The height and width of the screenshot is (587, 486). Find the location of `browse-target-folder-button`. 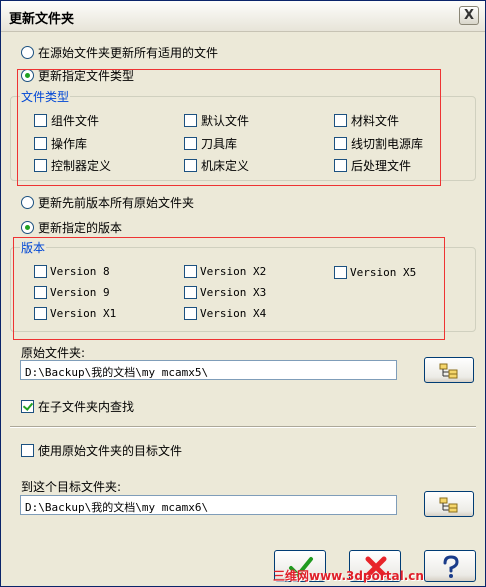

browse-target-folder-button is located at coordinates (449, 504).